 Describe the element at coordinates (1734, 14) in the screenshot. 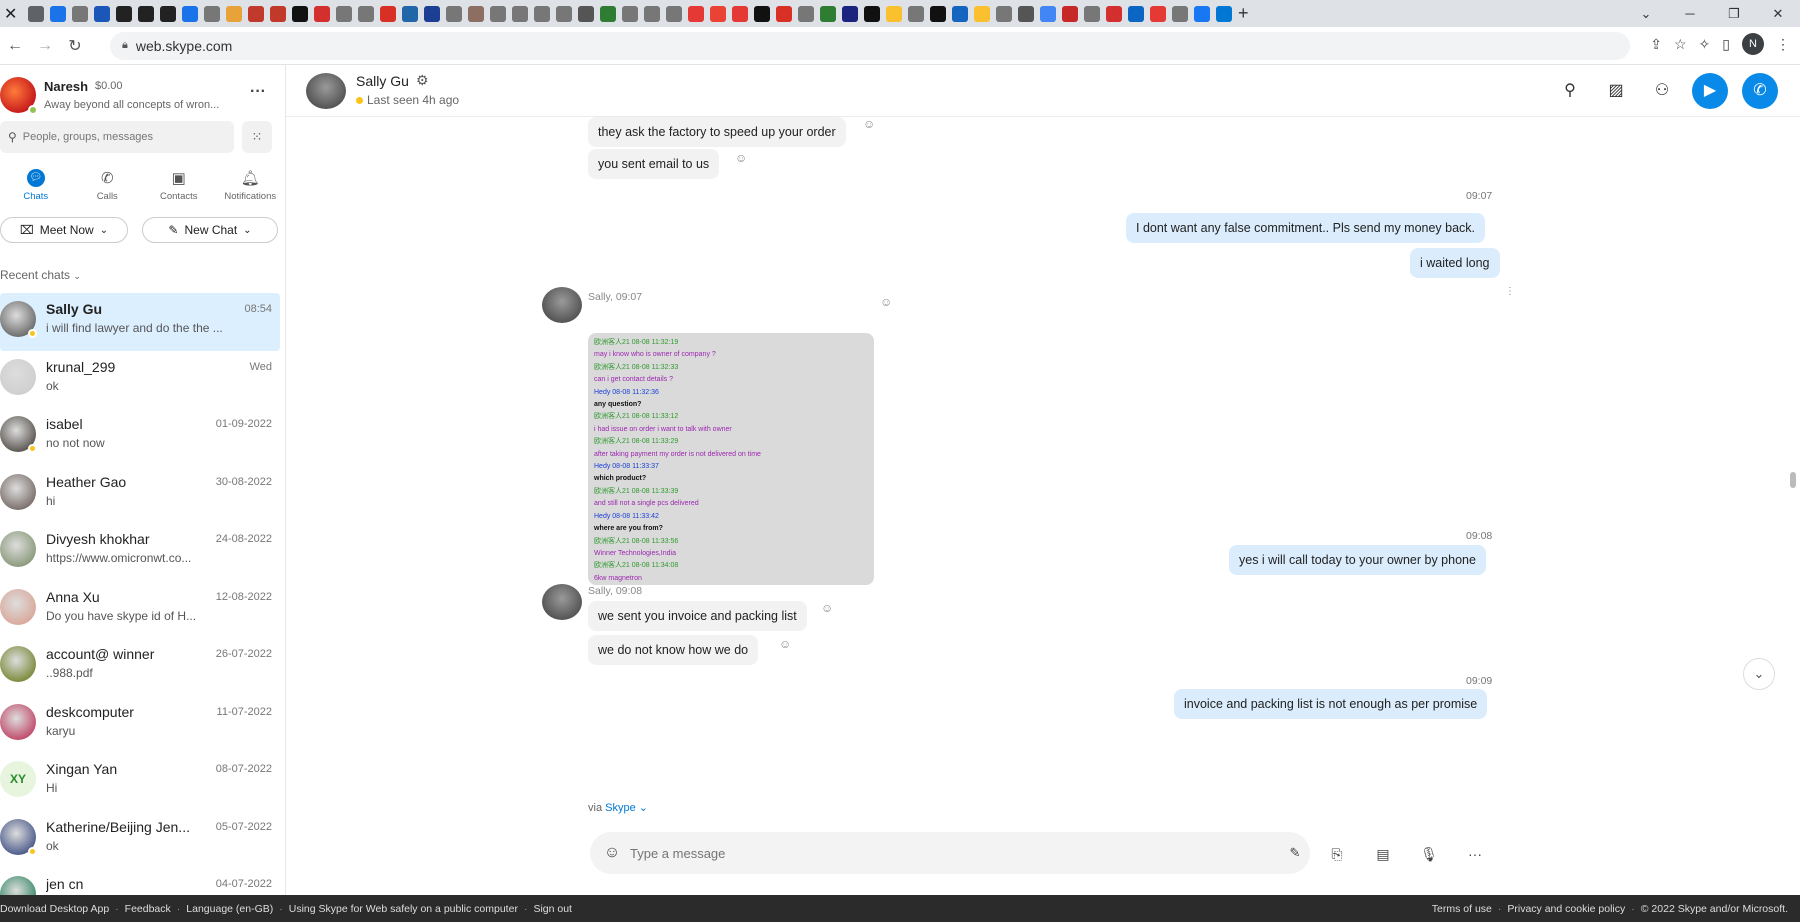

I see `maximize-button: ❐` at that location.